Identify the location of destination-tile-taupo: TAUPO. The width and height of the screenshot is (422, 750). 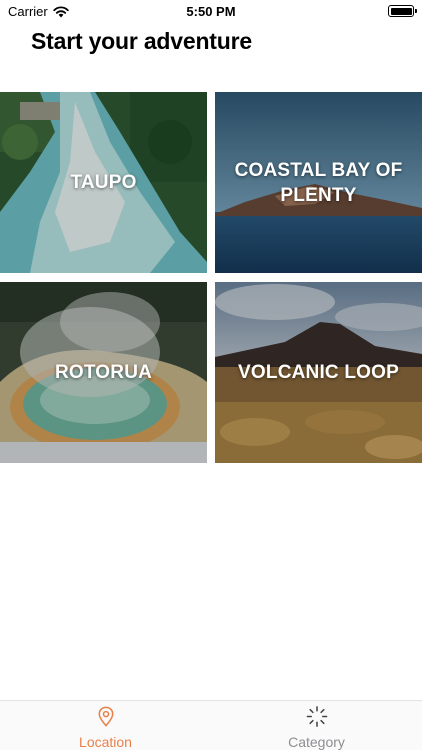
(103, 182).